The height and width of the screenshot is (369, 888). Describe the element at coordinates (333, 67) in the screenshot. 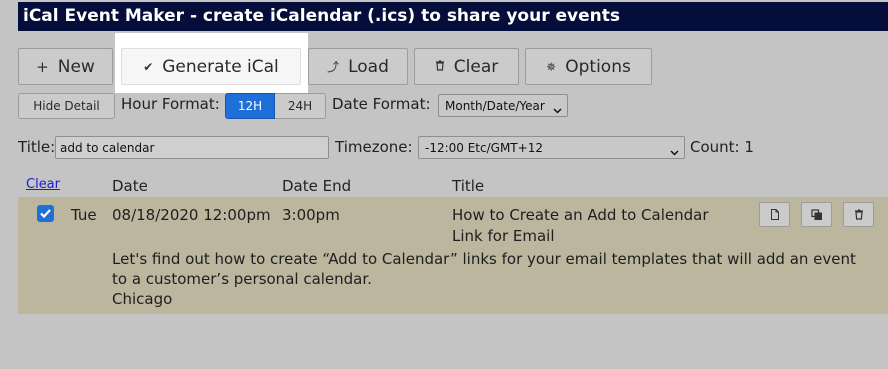

I see `load-icon: ⤴` at that location.